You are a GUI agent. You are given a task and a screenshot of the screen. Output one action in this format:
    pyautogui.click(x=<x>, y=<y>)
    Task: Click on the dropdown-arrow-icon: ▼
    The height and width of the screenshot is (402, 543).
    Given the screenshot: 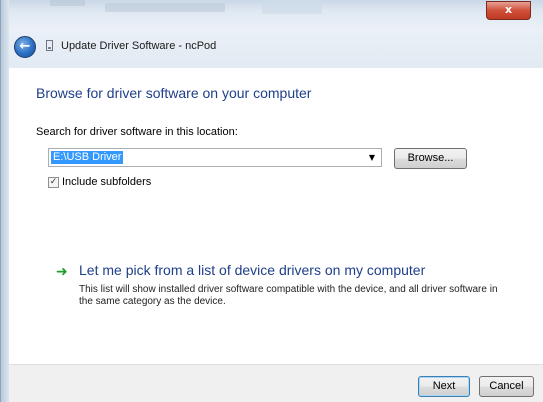 What is the action you would take?
    pyautogui.click(x=372, y=157)
    